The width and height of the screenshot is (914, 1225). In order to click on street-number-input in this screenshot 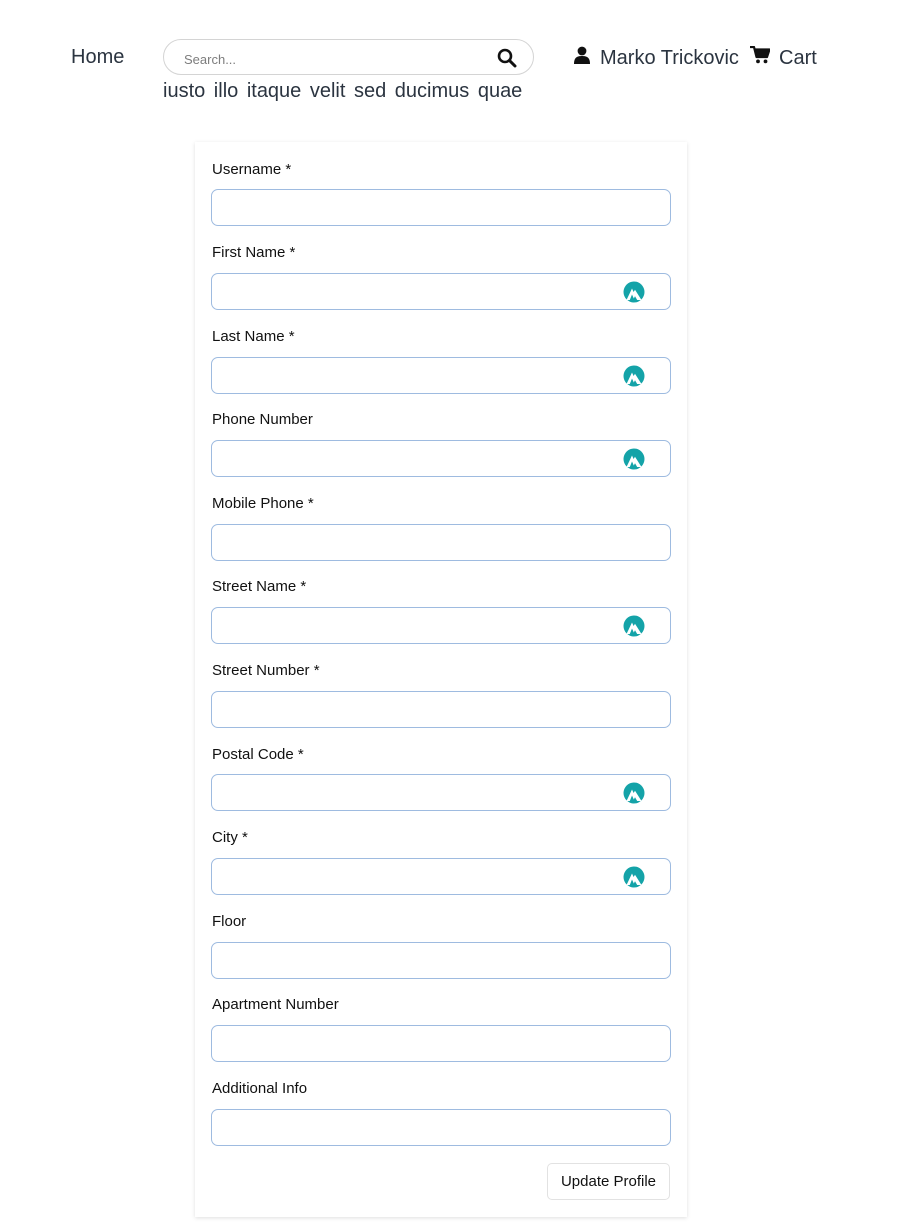, I will do `click(441, 709)`.